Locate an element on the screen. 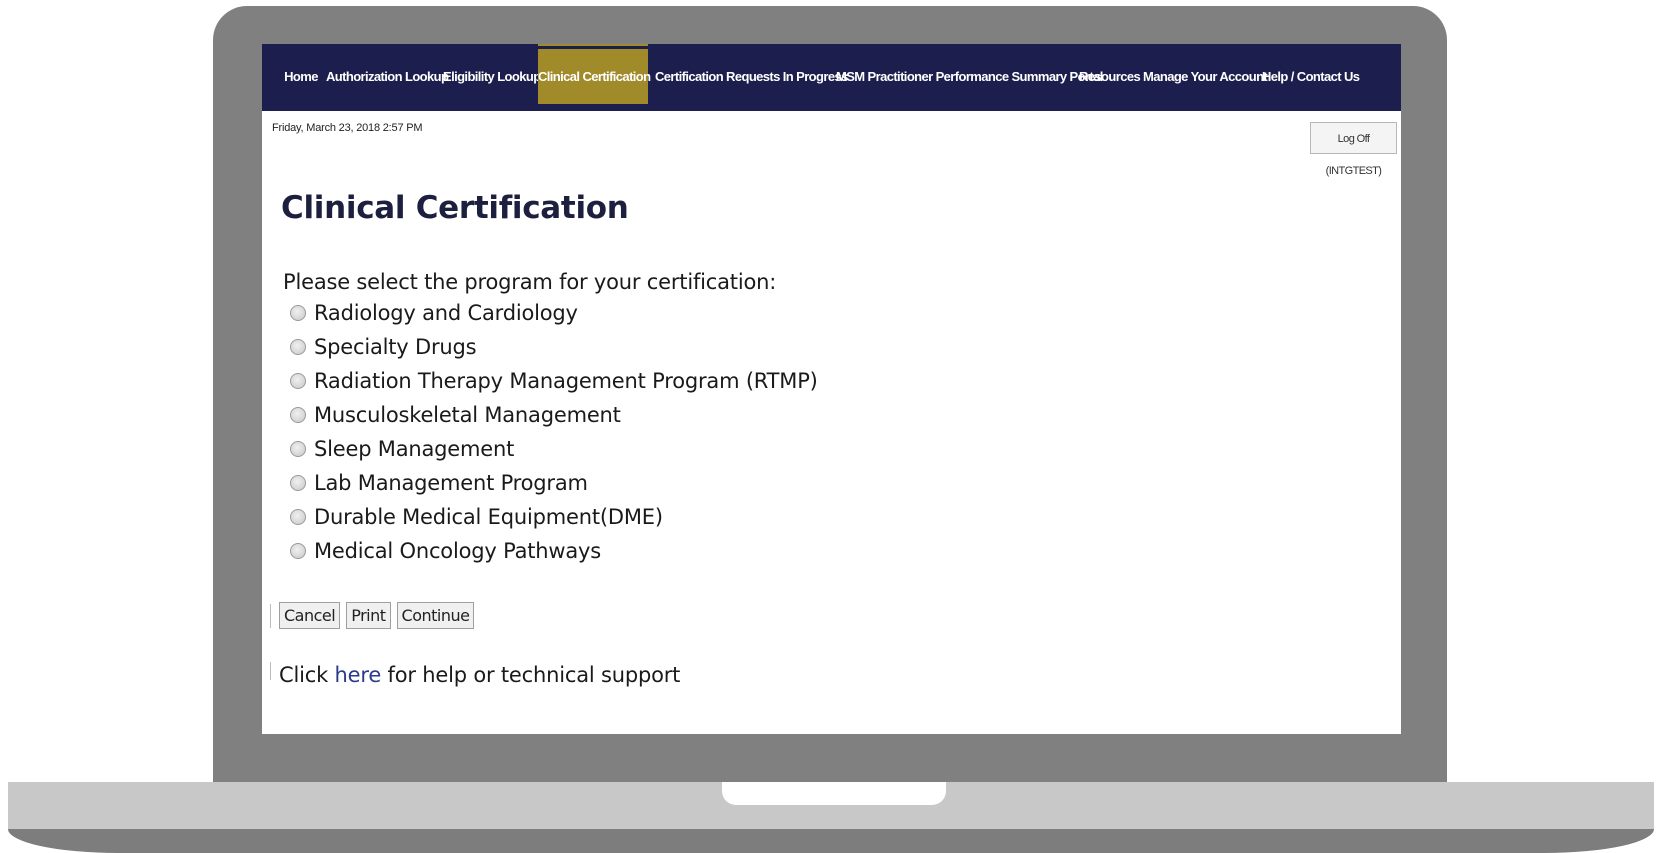  nav-item-eligibility-lookup: Eligibility Lookup is located at coordinates (492, 76).